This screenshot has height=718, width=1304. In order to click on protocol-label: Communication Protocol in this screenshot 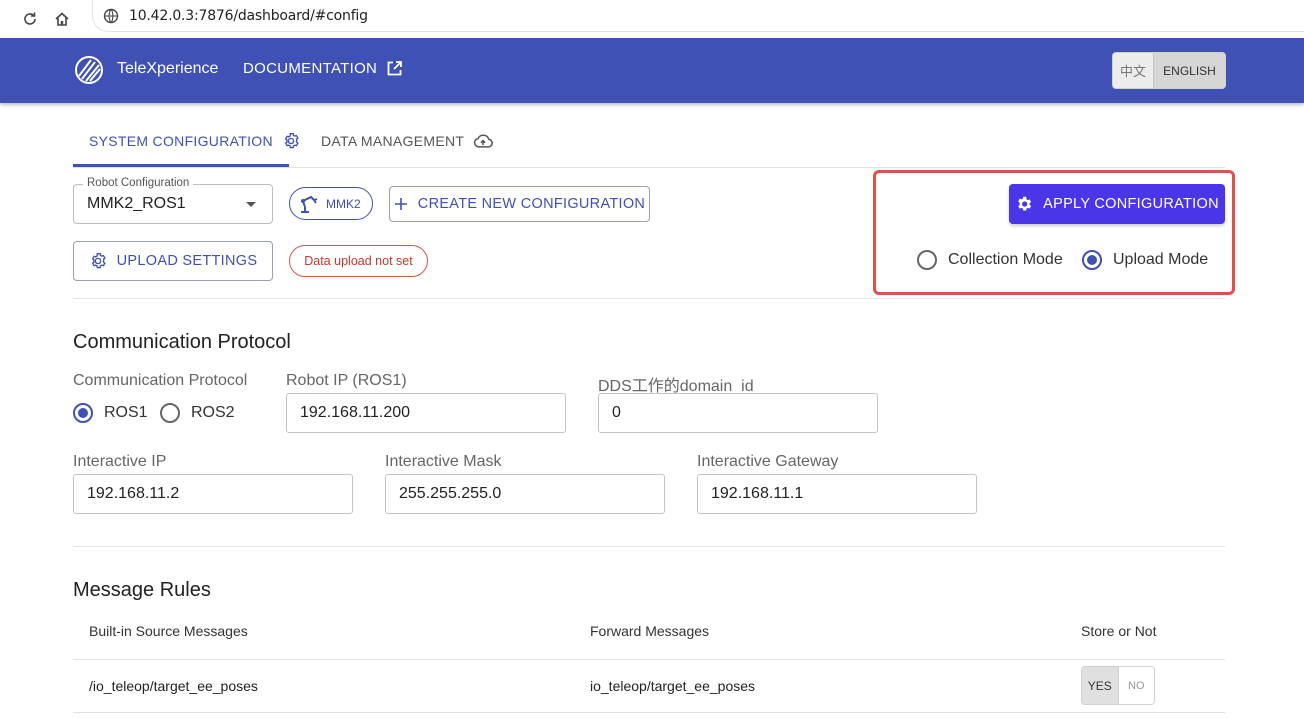, I will do `click(160, 380)`.